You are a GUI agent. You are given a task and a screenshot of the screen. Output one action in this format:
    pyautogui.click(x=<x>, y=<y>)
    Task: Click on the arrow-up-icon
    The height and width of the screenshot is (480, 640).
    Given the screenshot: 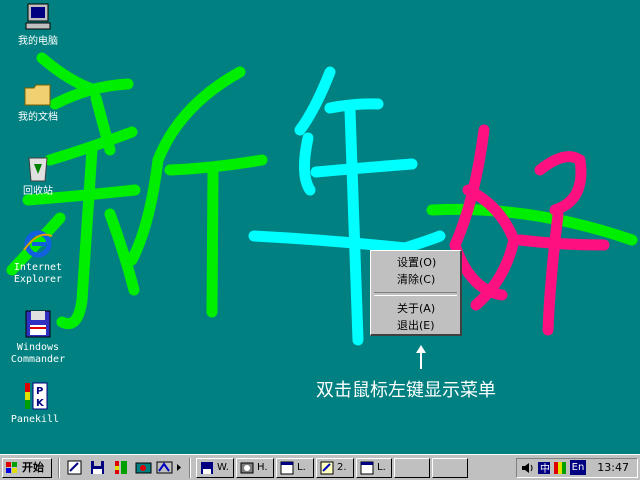 What is the action you would take?
    pyautogui.click(x=421, y=357)
    